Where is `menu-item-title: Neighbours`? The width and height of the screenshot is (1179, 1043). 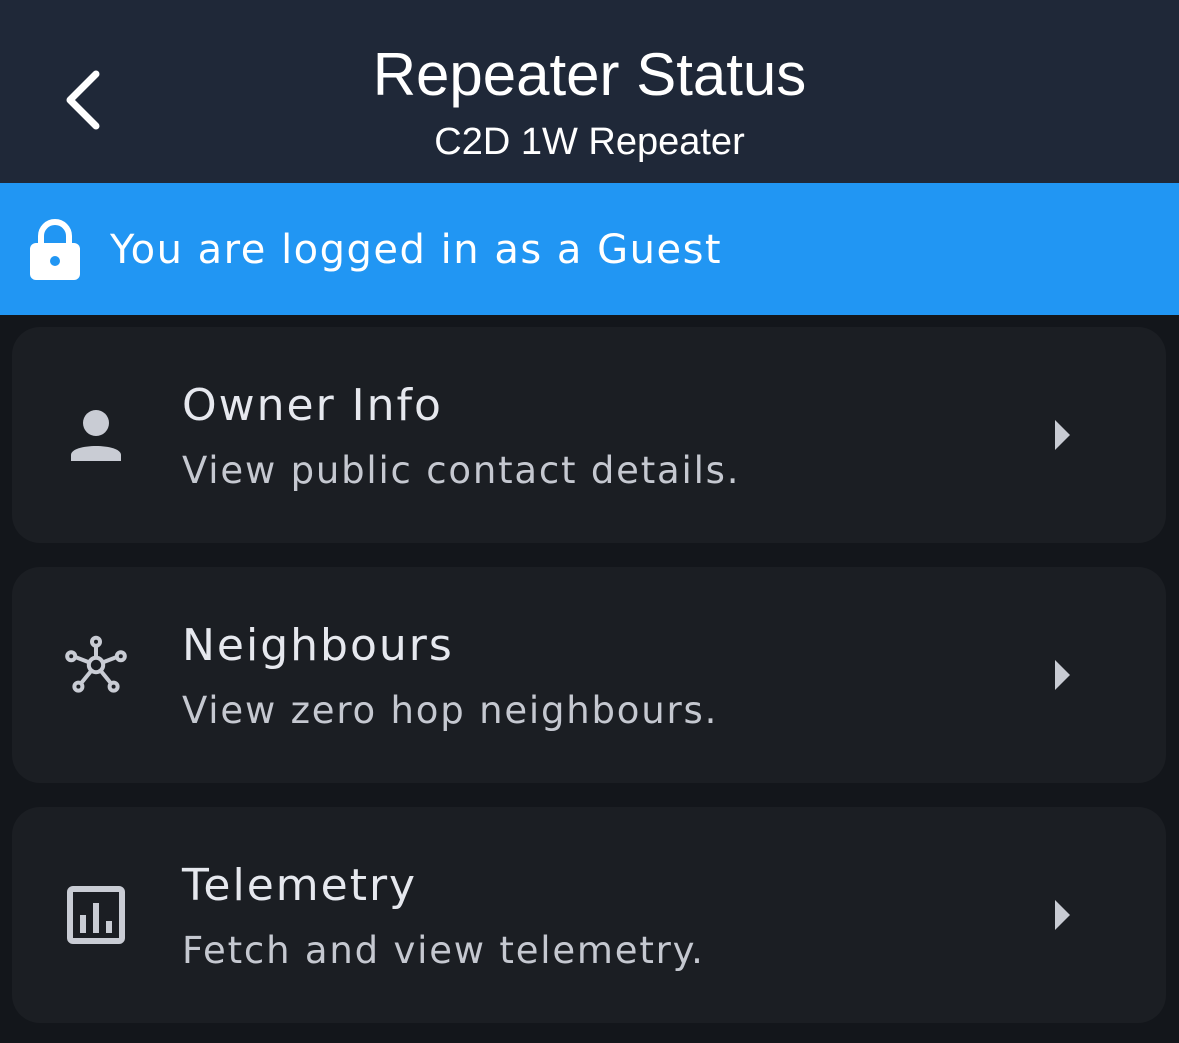
menu-item-title: Neighbours is located at coordinates (318, 645).